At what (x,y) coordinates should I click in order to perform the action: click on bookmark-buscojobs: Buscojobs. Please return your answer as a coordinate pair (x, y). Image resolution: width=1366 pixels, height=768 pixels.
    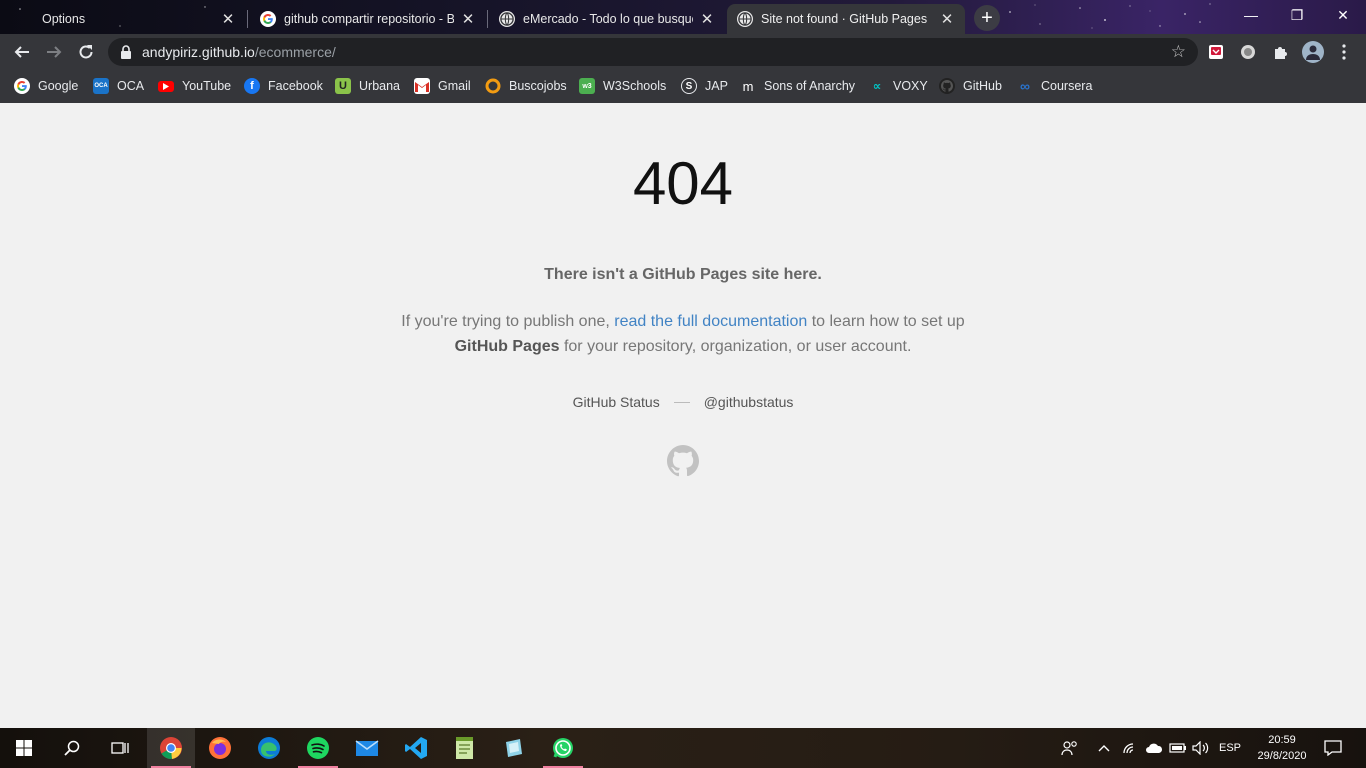
    Looking at the image, I should click on (526, 86).